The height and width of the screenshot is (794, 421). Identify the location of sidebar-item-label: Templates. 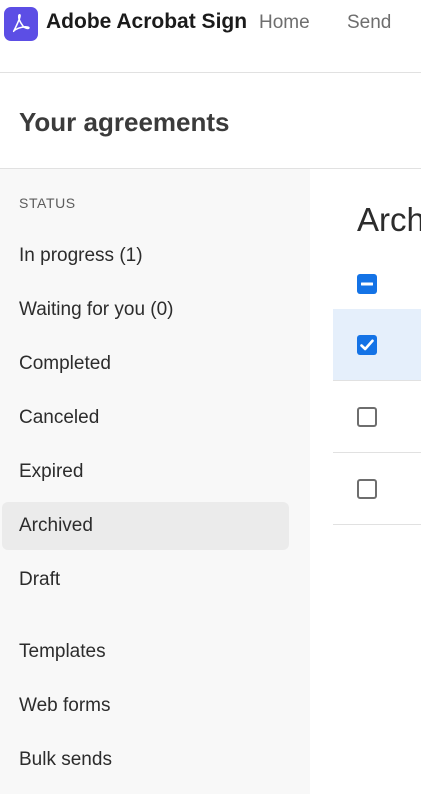
(62, 651).